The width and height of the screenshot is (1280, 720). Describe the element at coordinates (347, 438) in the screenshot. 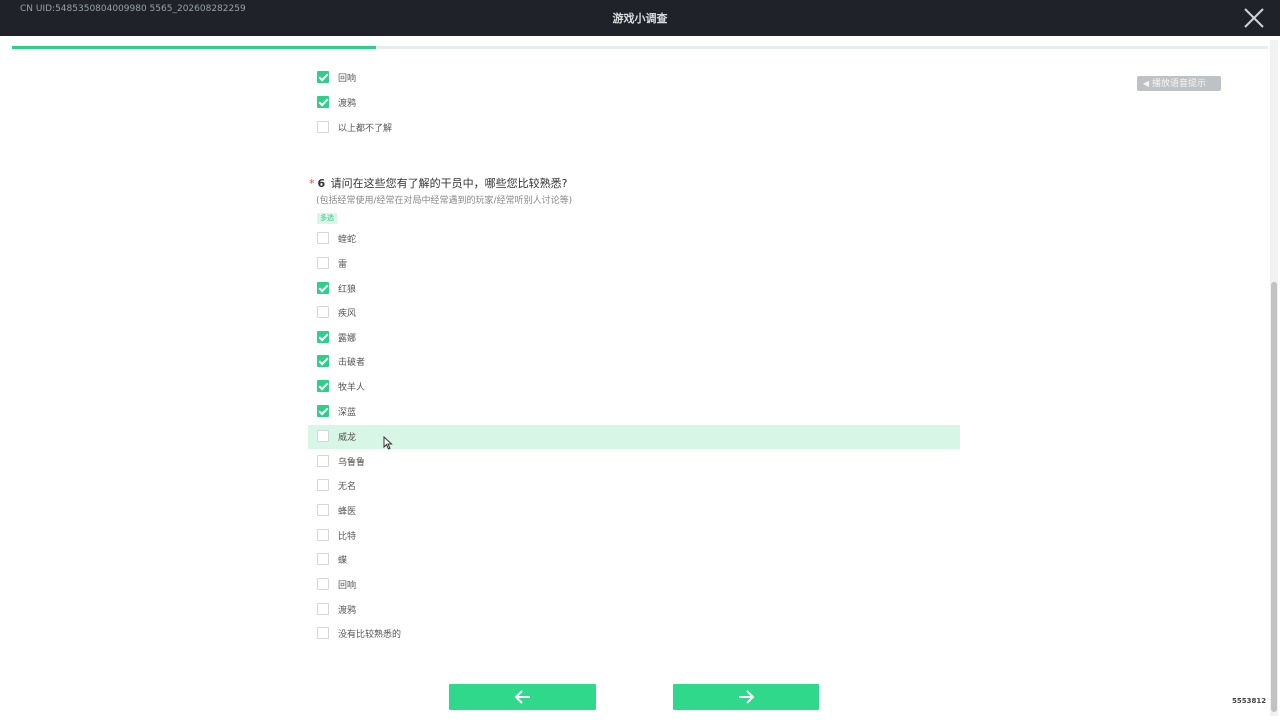

I see `option-label: 威龙` at that location.